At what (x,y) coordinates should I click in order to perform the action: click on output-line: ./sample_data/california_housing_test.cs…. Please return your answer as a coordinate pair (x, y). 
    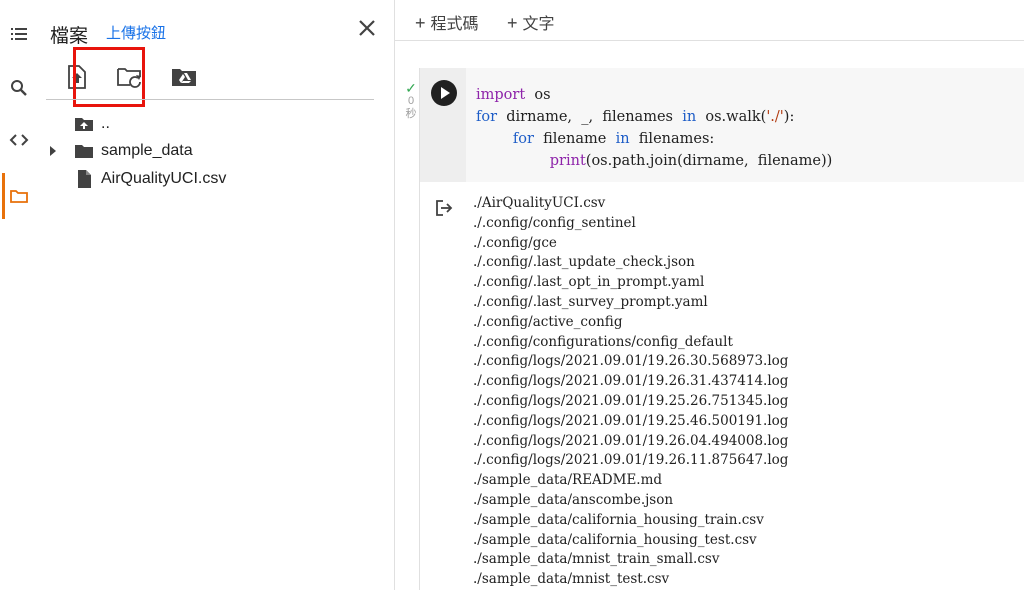
    Looking at the image, I should click on (615, 539).